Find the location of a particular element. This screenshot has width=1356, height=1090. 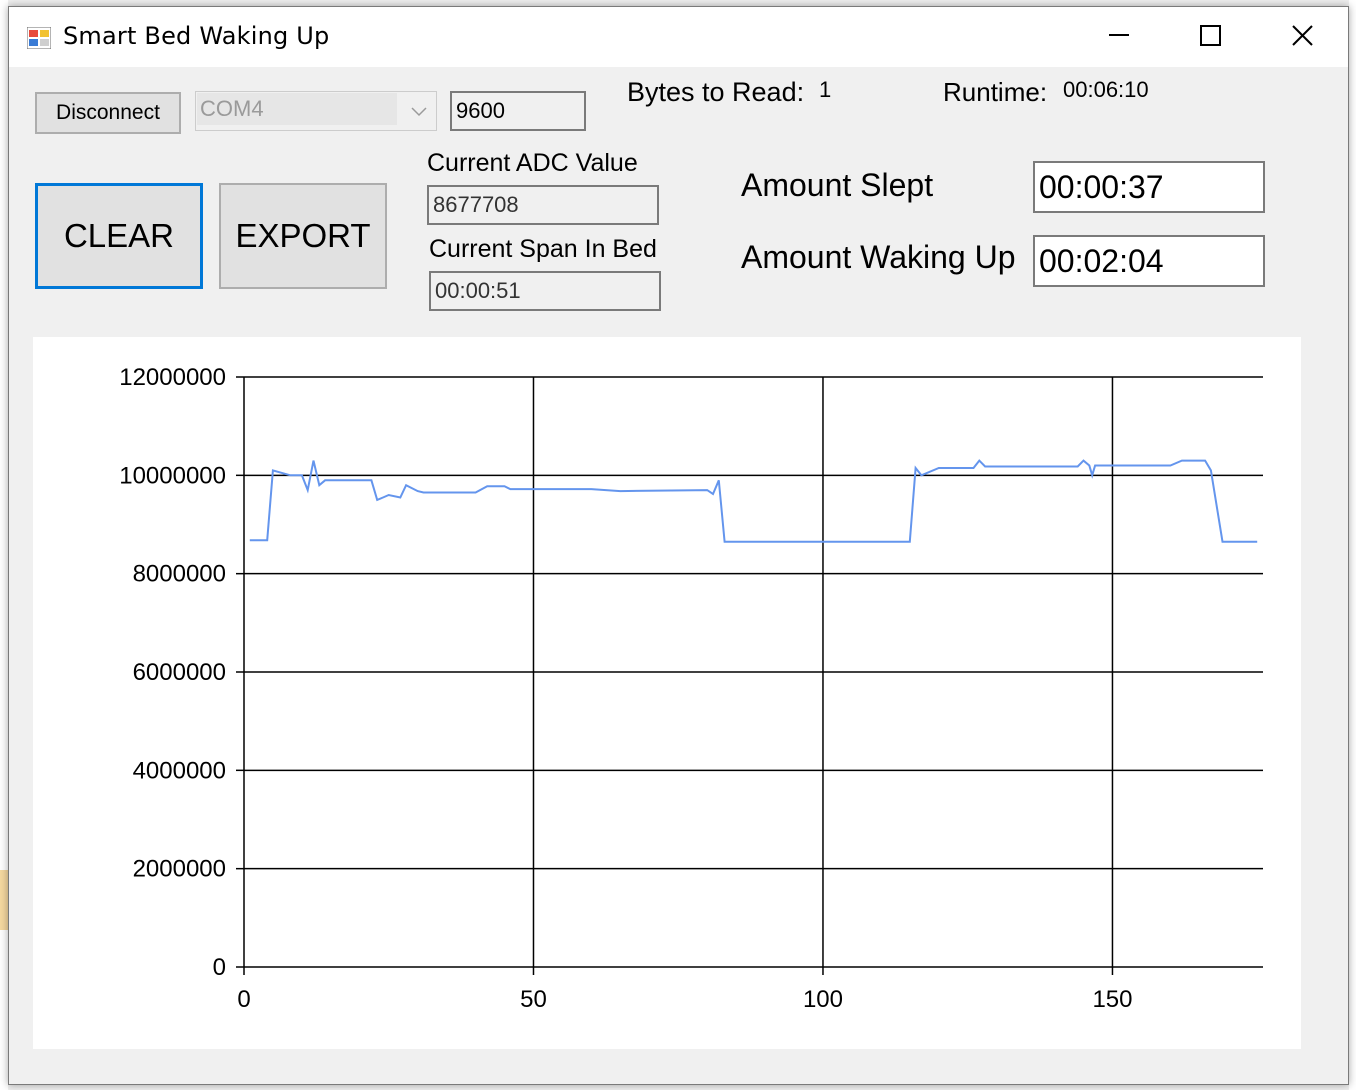

port-select: COM4 is located at coordinates (316, 111).